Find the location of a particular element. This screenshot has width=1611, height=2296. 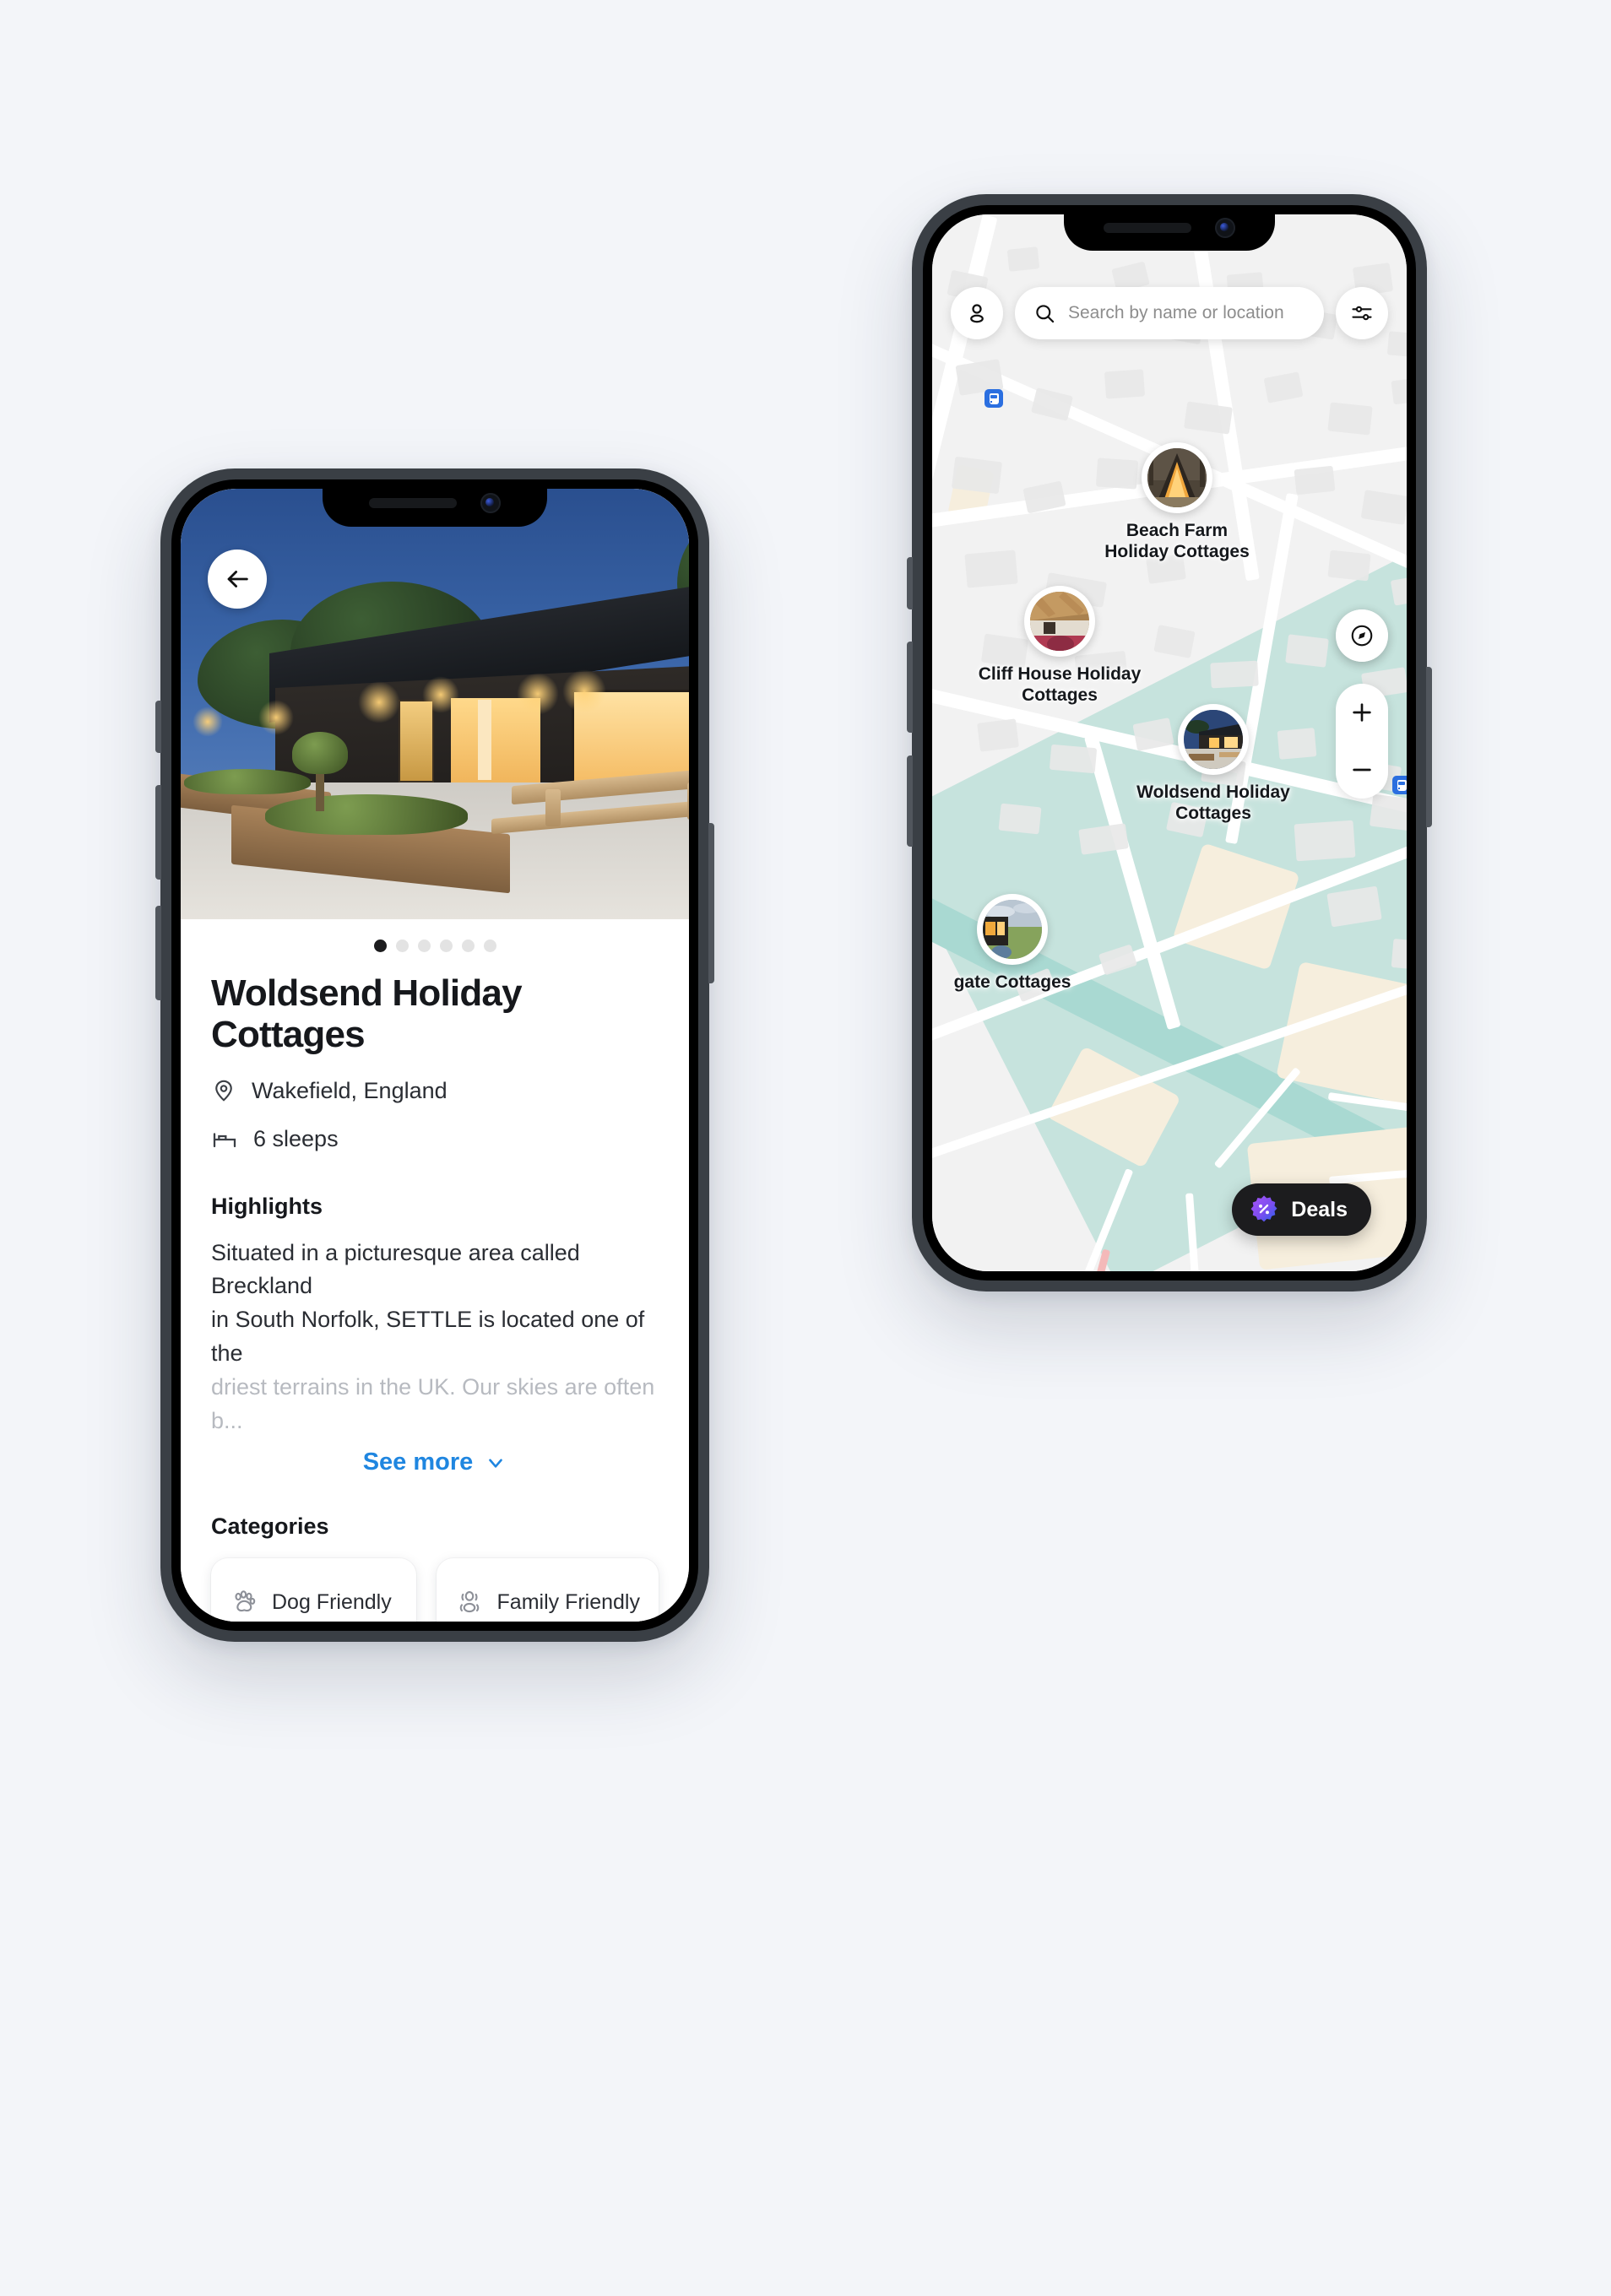

zoom-in-button is located at coordinates (1362, 712).